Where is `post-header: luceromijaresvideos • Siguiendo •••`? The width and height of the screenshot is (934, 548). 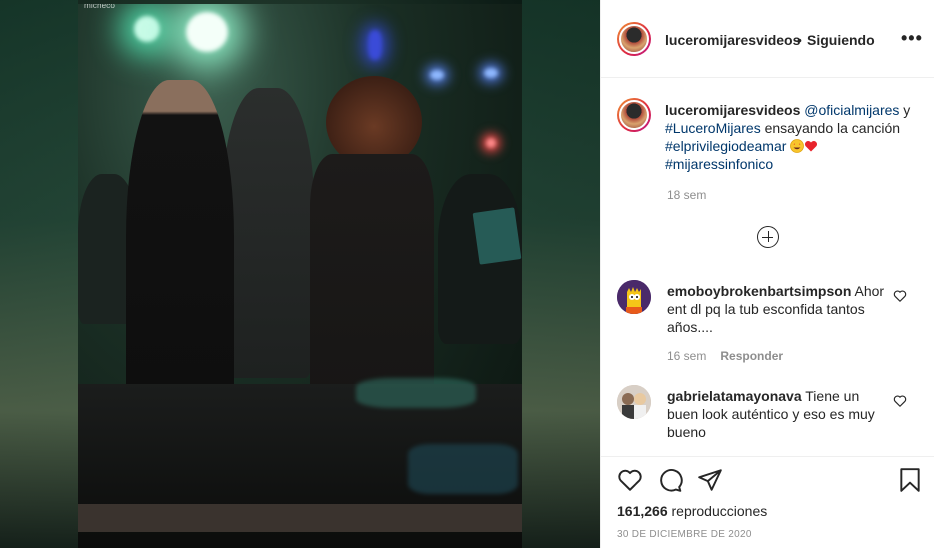
post-header: luceromijaresvideos • Siguiendo ••• is located at coordinates (767, 39).